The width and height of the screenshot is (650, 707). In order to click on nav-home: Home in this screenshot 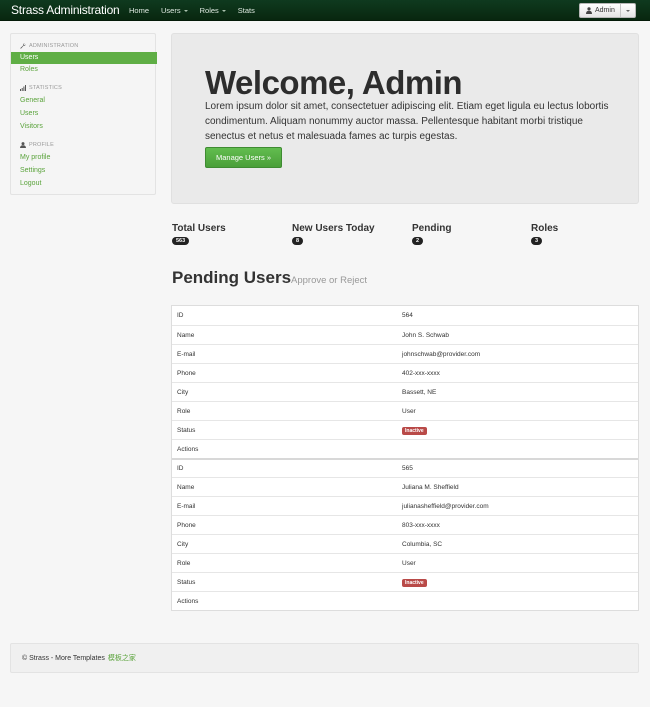, I will do `click(139, 10)`.